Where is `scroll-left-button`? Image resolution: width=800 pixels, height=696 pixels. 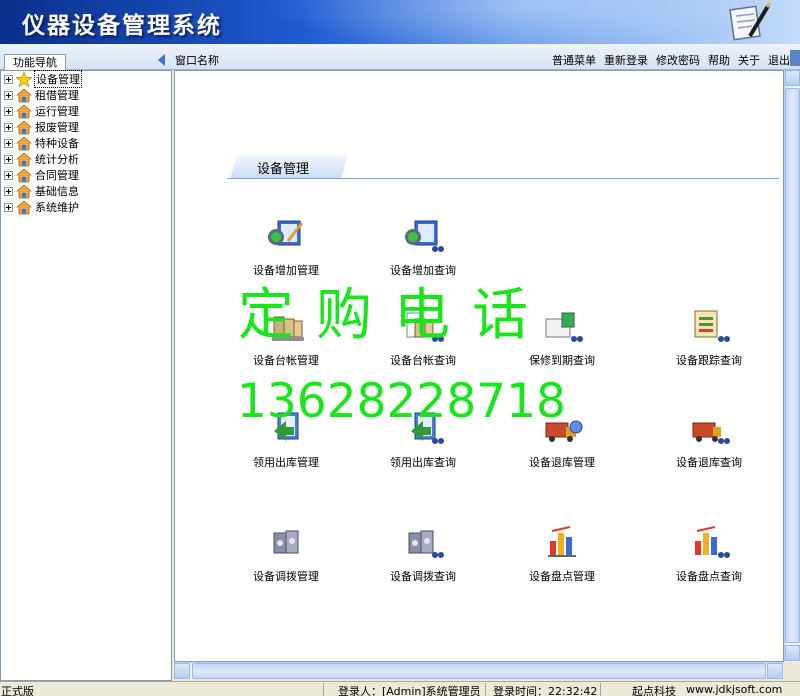 scroll-left-button is located at coordinates (182, 671).